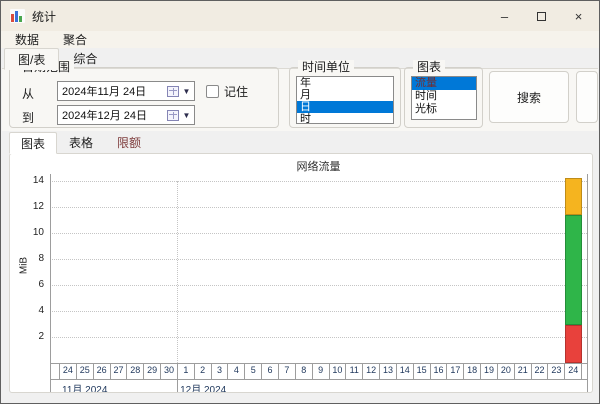  Describe the element at coordinates (578, 16) in the screenshot. I see `close-button: ×` at that location.